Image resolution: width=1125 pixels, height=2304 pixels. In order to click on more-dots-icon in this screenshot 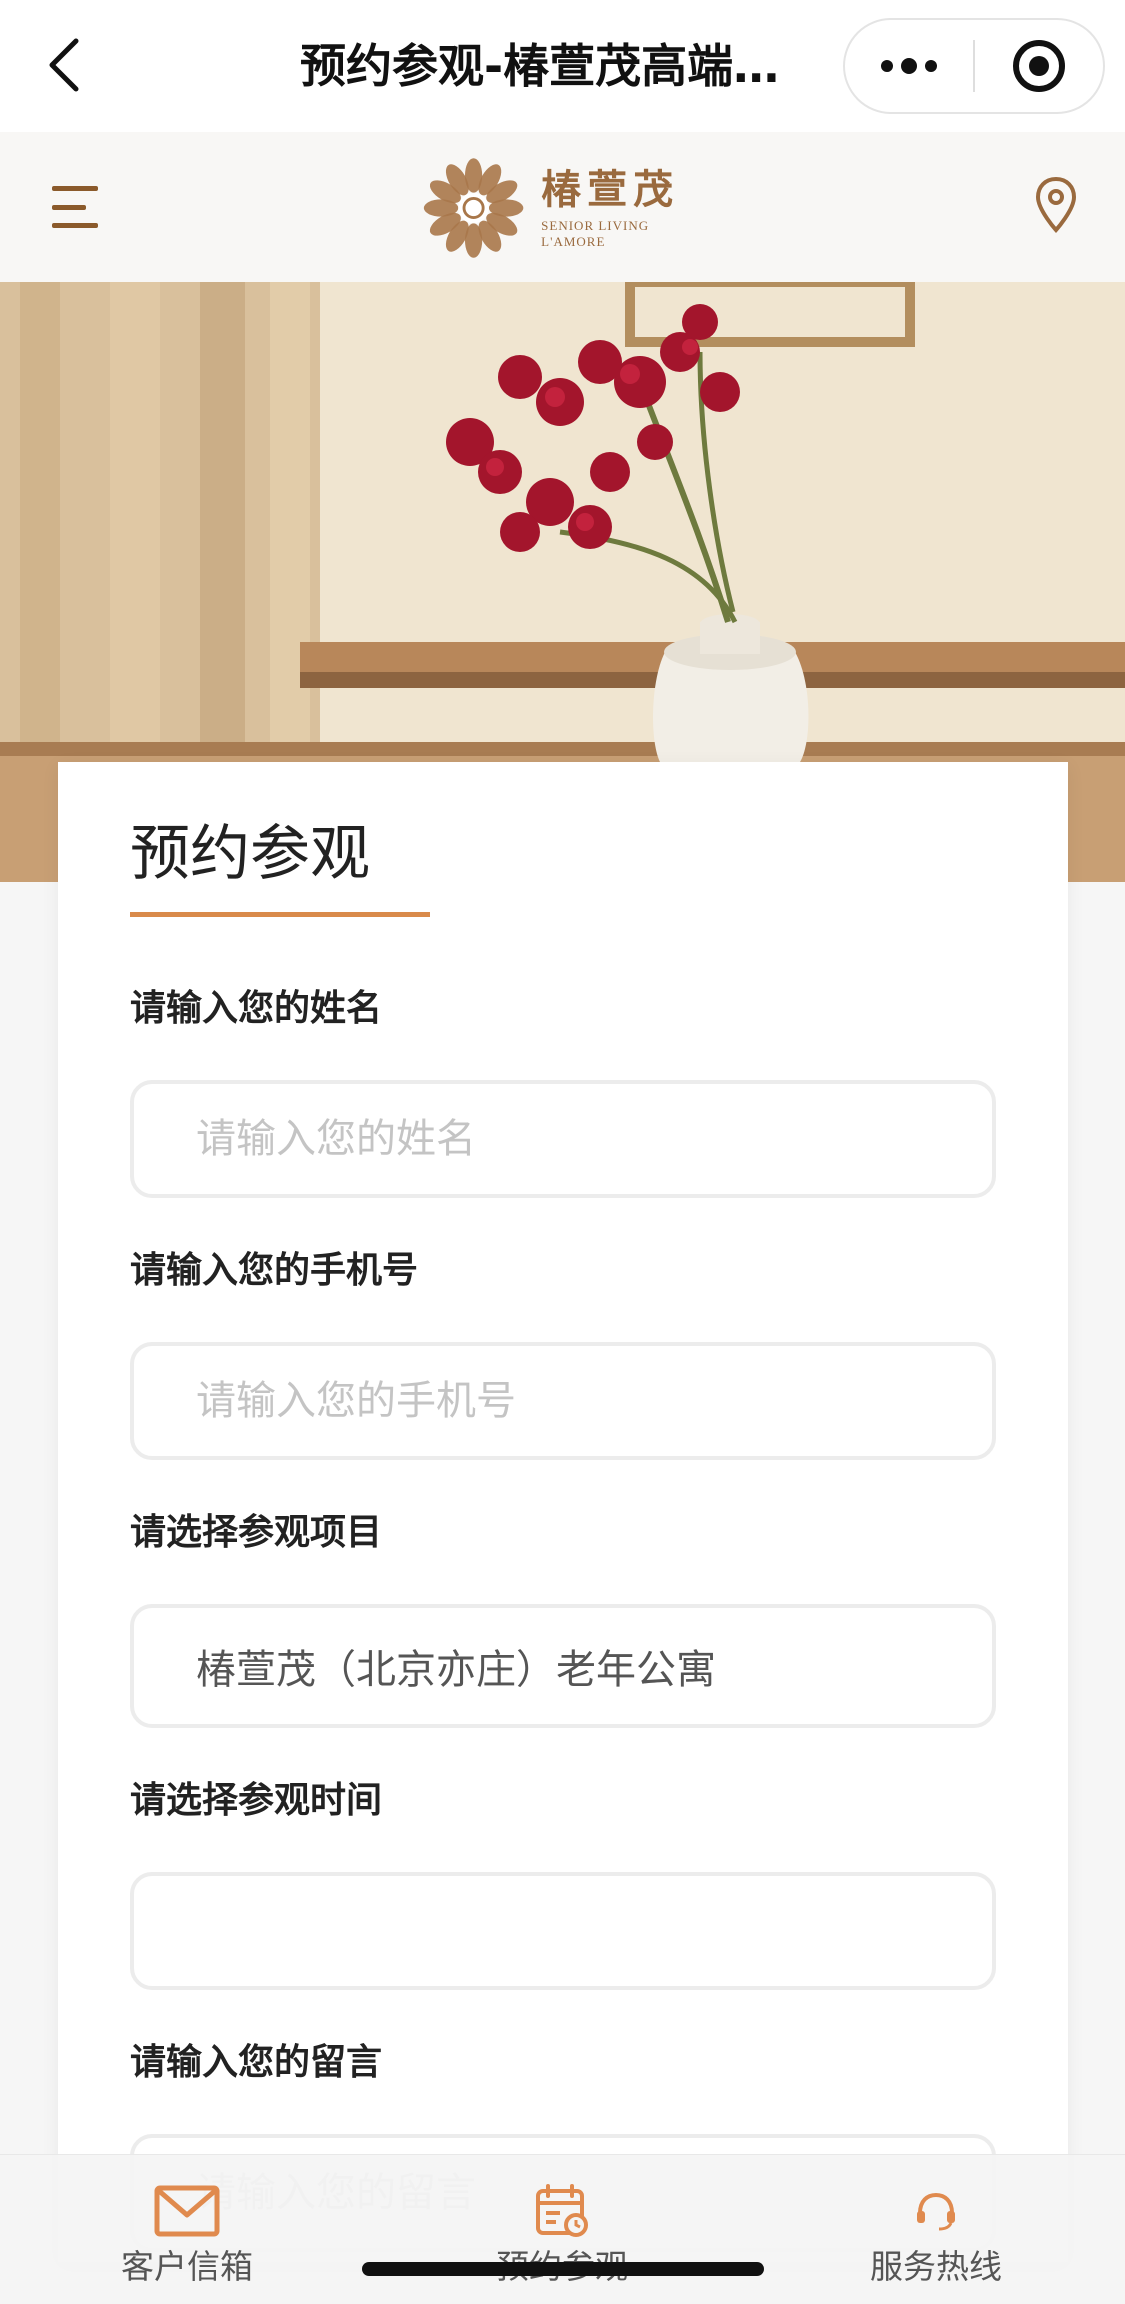, I will do `click(909, 66)`.